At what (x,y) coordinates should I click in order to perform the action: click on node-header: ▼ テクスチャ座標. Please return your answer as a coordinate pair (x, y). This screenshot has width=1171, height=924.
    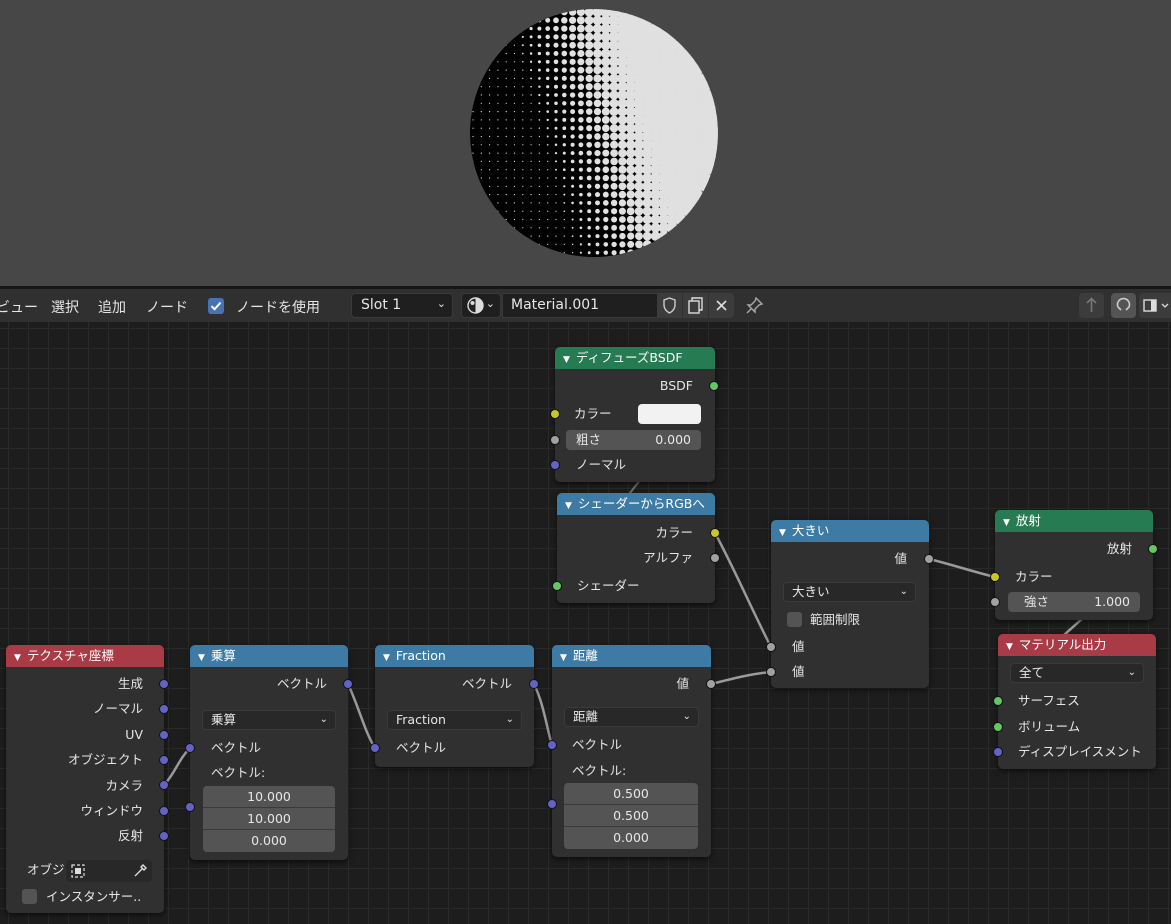
    Looking at the image, I should click on (85, 656).